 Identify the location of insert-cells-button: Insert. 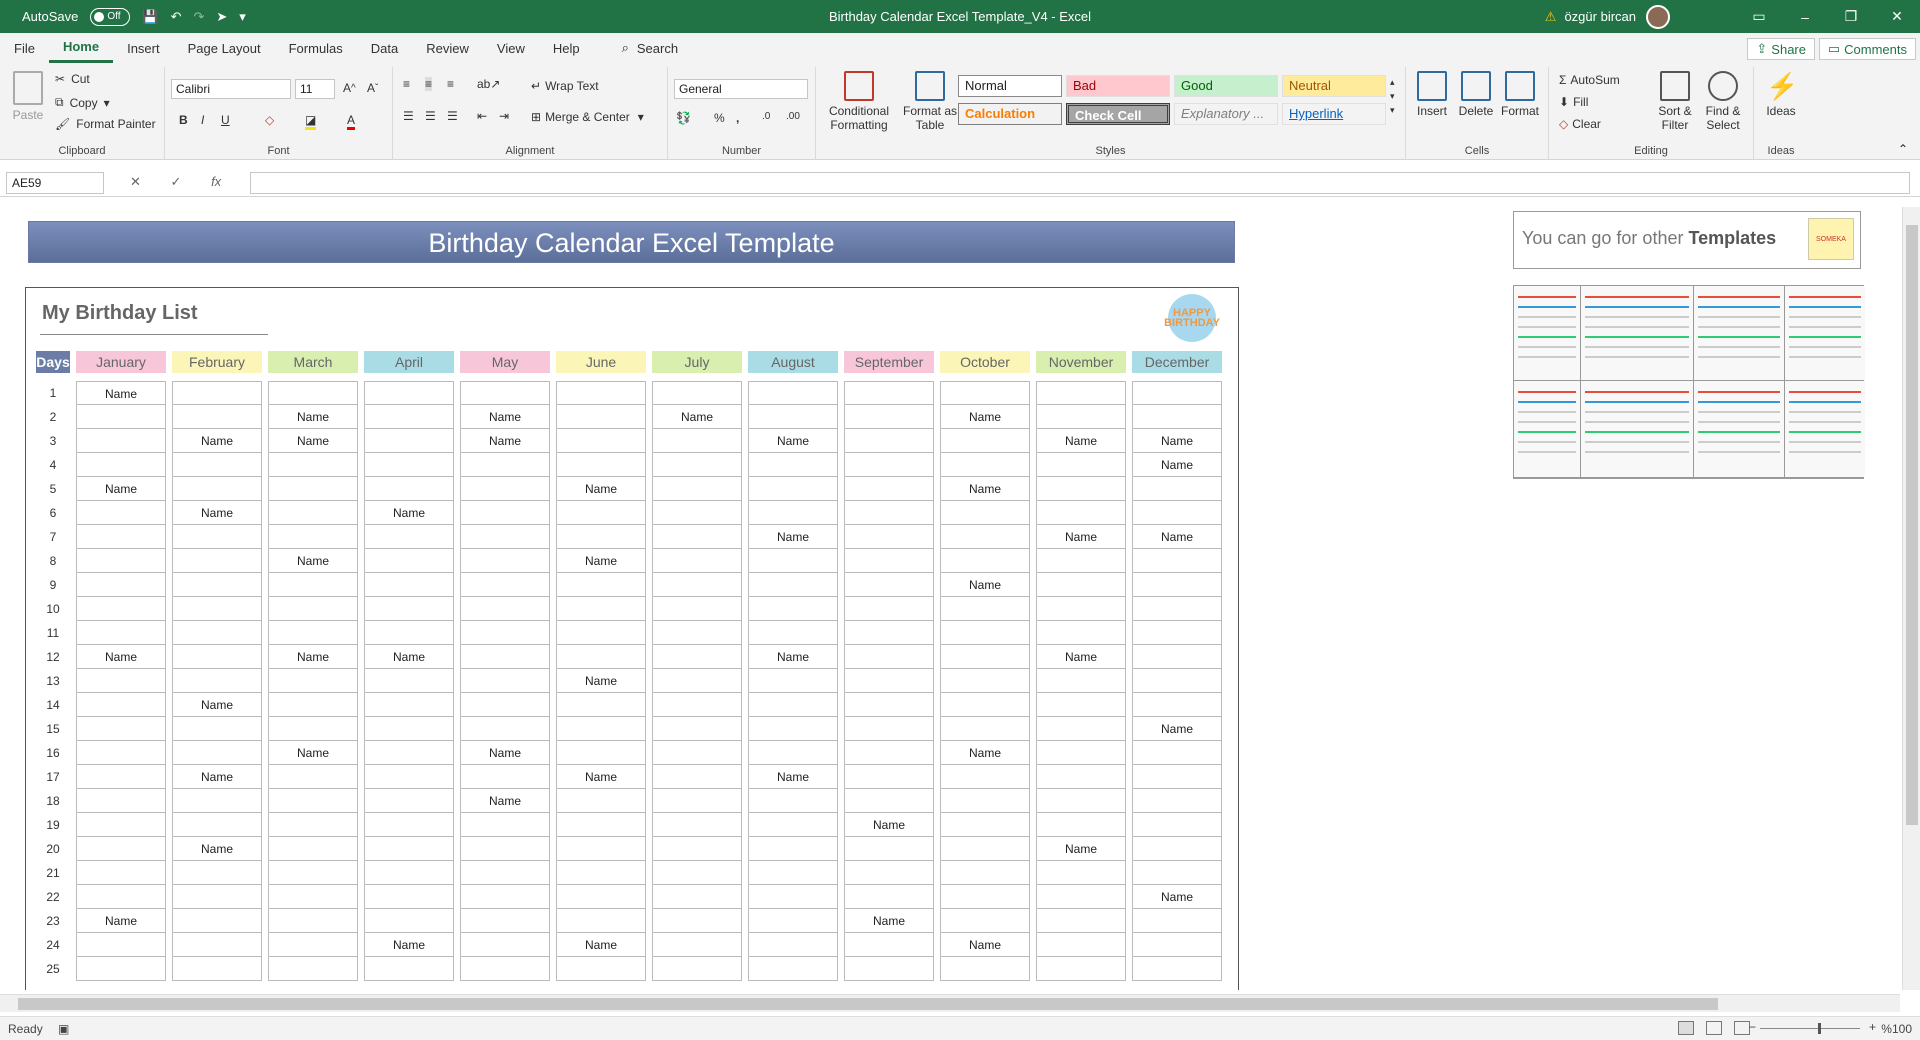
(1432, 94).